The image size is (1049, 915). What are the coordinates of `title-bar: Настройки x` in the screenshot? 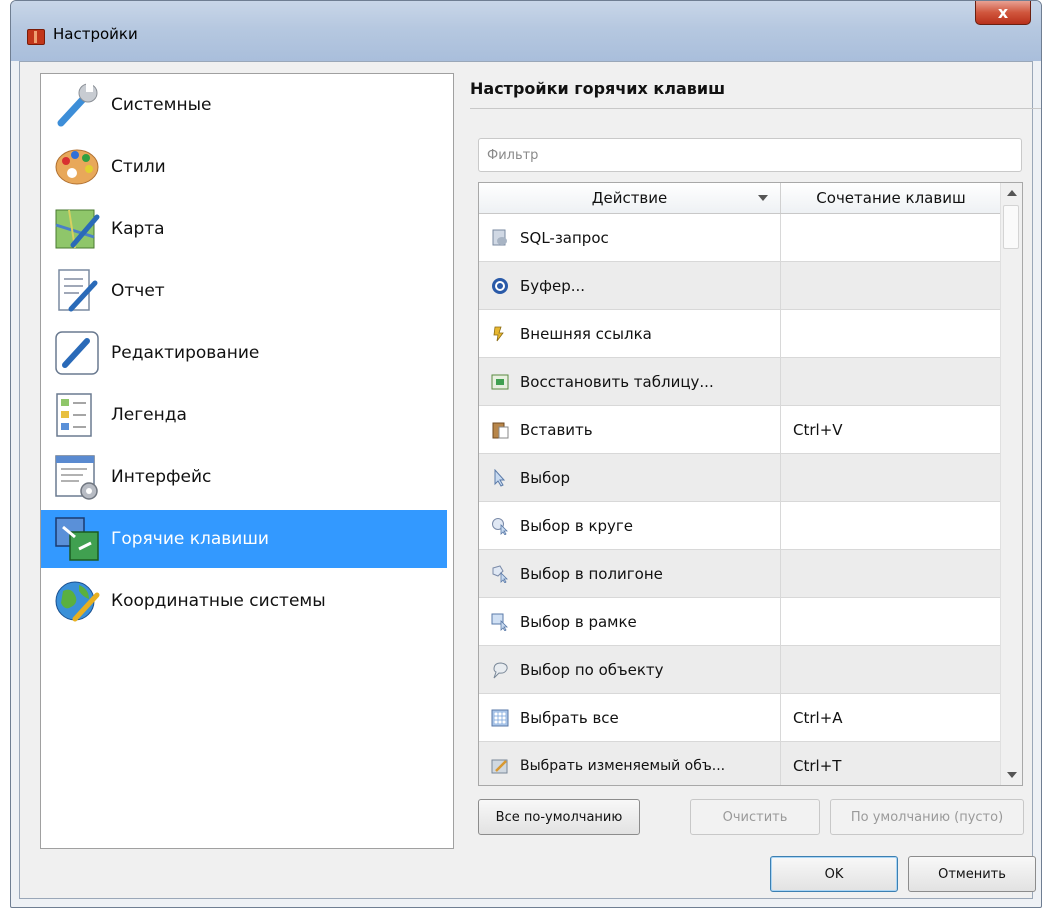 It's located at (526, 31).